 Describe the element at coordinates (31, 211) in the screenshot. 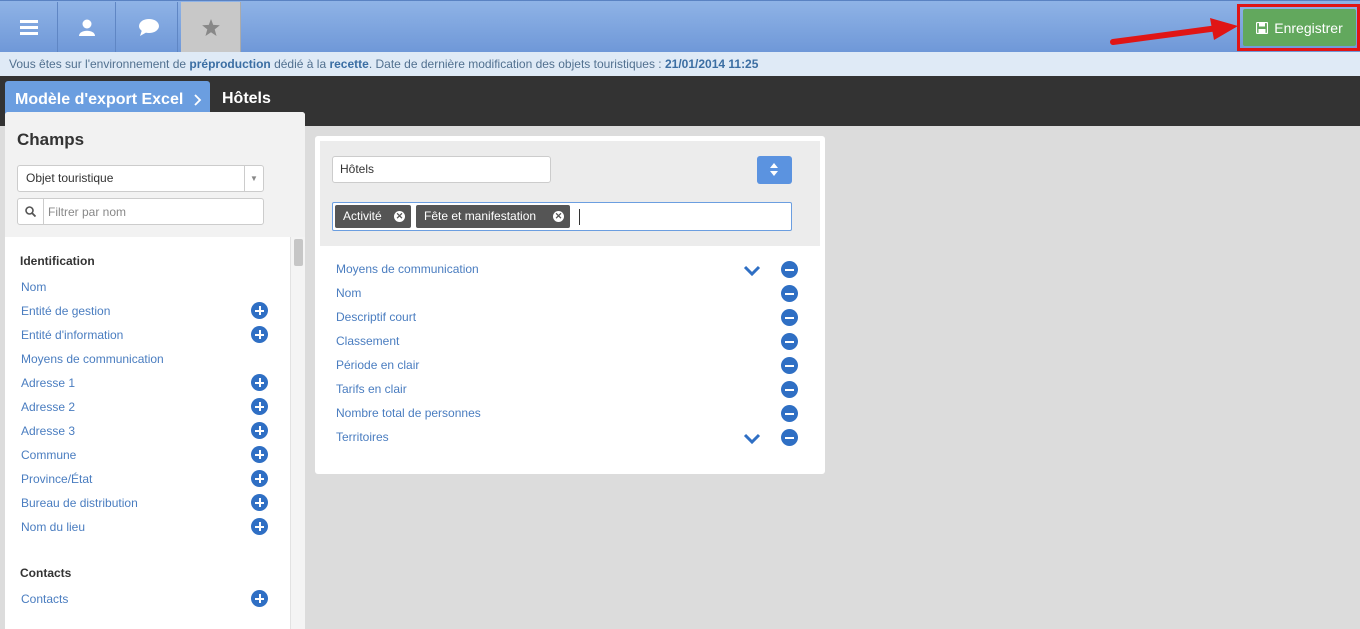

I see `search-icon` at that location.